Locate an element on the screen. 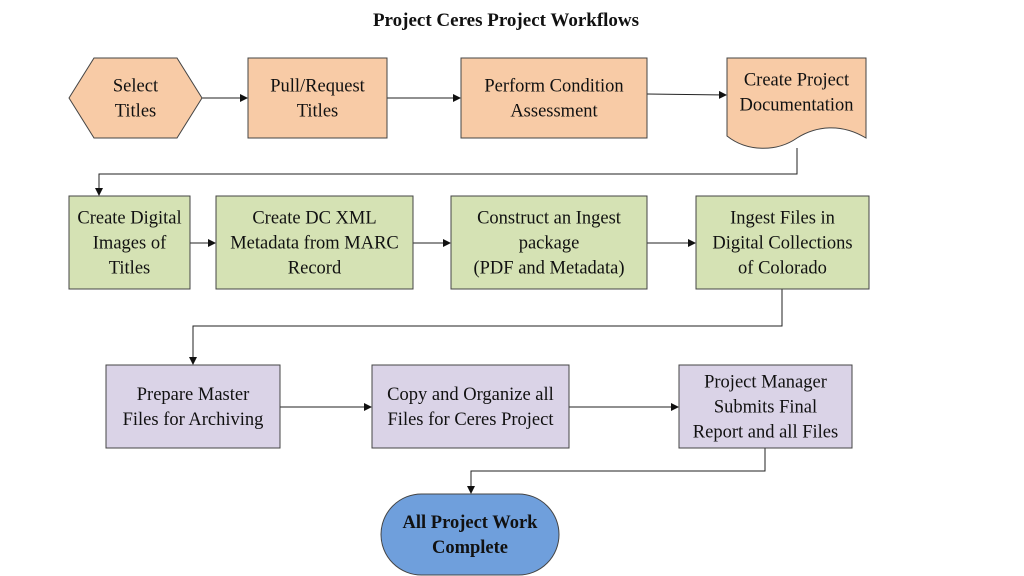  node-label: Select is located at coordinates (136, 87).